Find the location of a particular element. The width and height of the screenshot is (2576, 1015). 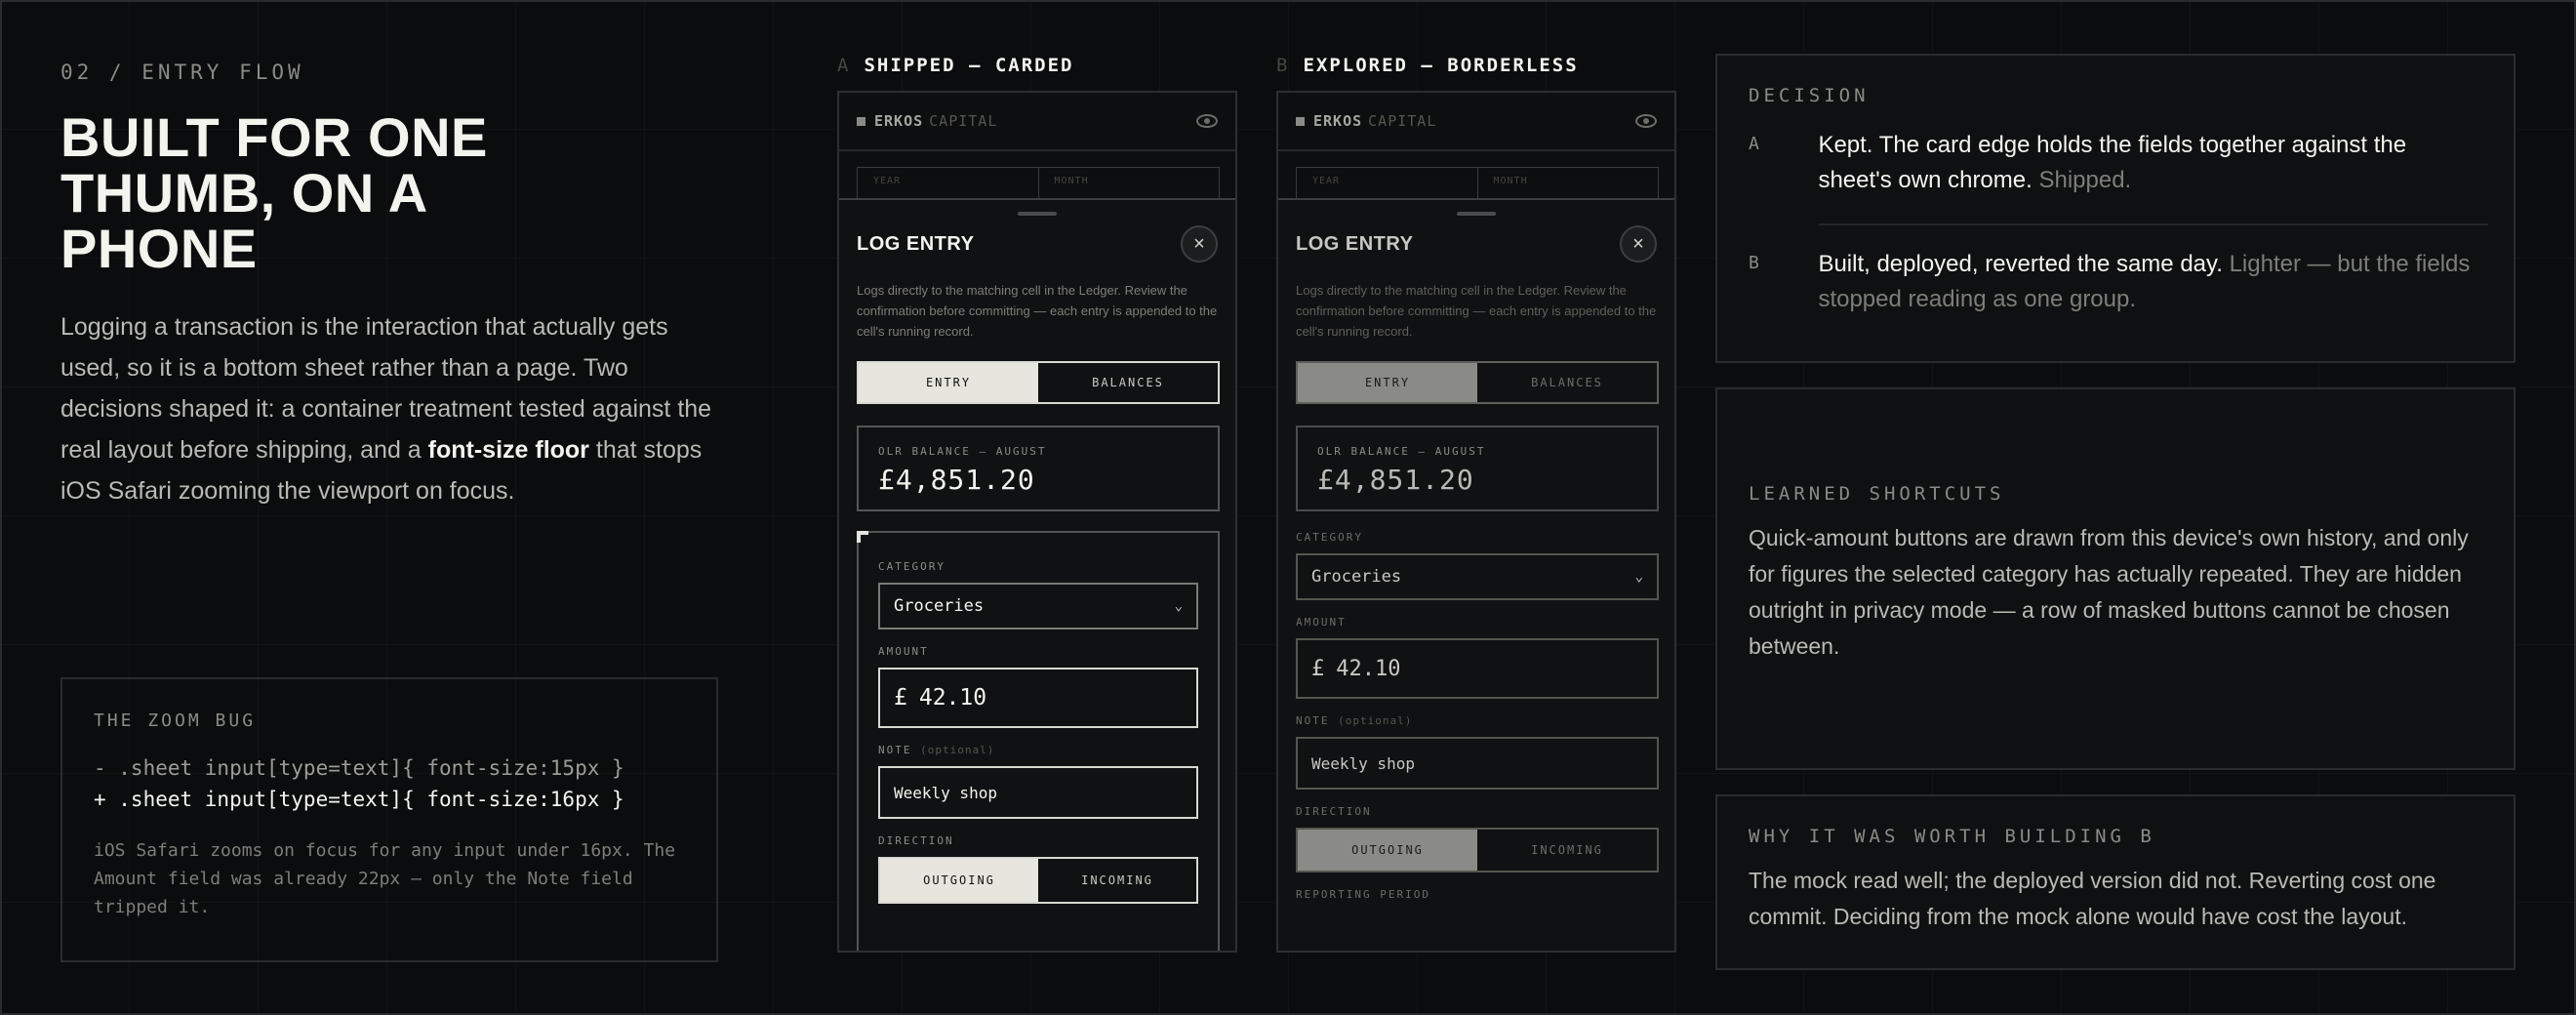

zoom-bug-title: THE ZOOM BUG is located at coordinates (175, 721).